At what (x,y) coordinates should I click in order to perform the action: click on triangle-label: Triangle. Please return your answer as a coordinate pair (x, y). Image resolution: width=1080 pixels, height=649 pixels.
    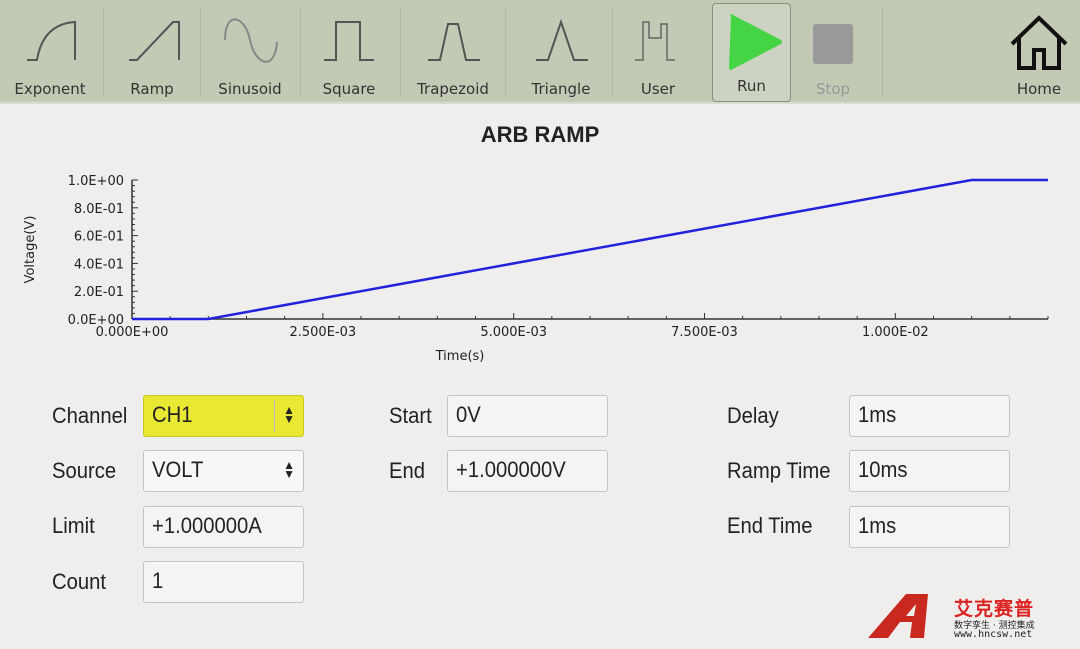
    Looking at the image, I should click on (561, 89).